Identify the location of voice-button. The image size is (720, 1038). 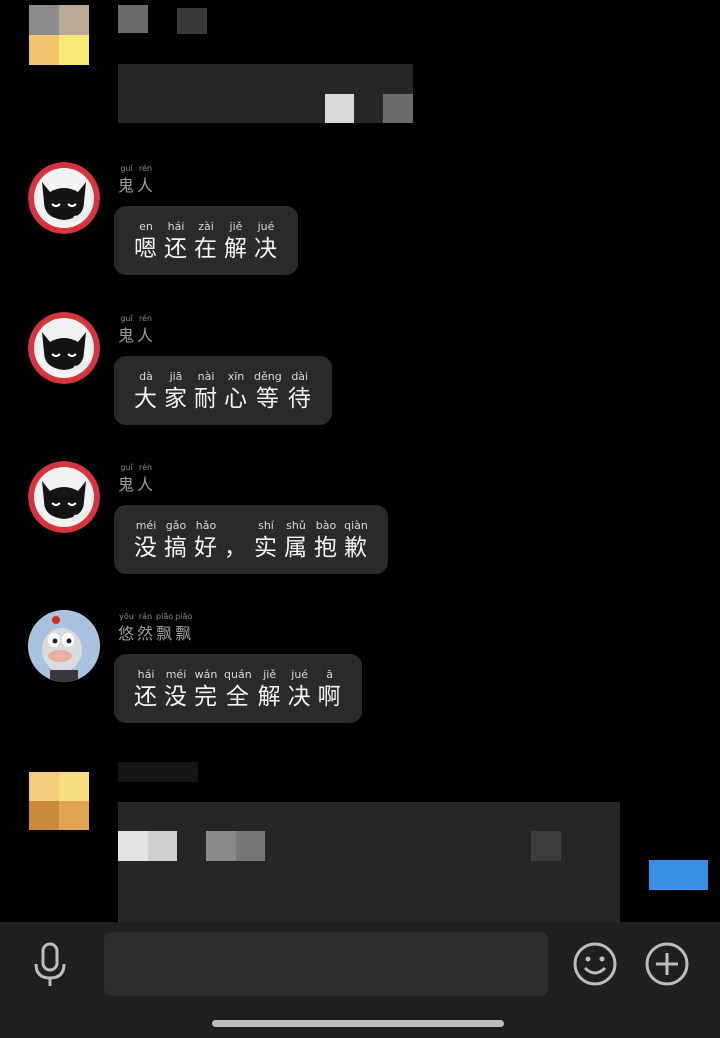
(50, 964).